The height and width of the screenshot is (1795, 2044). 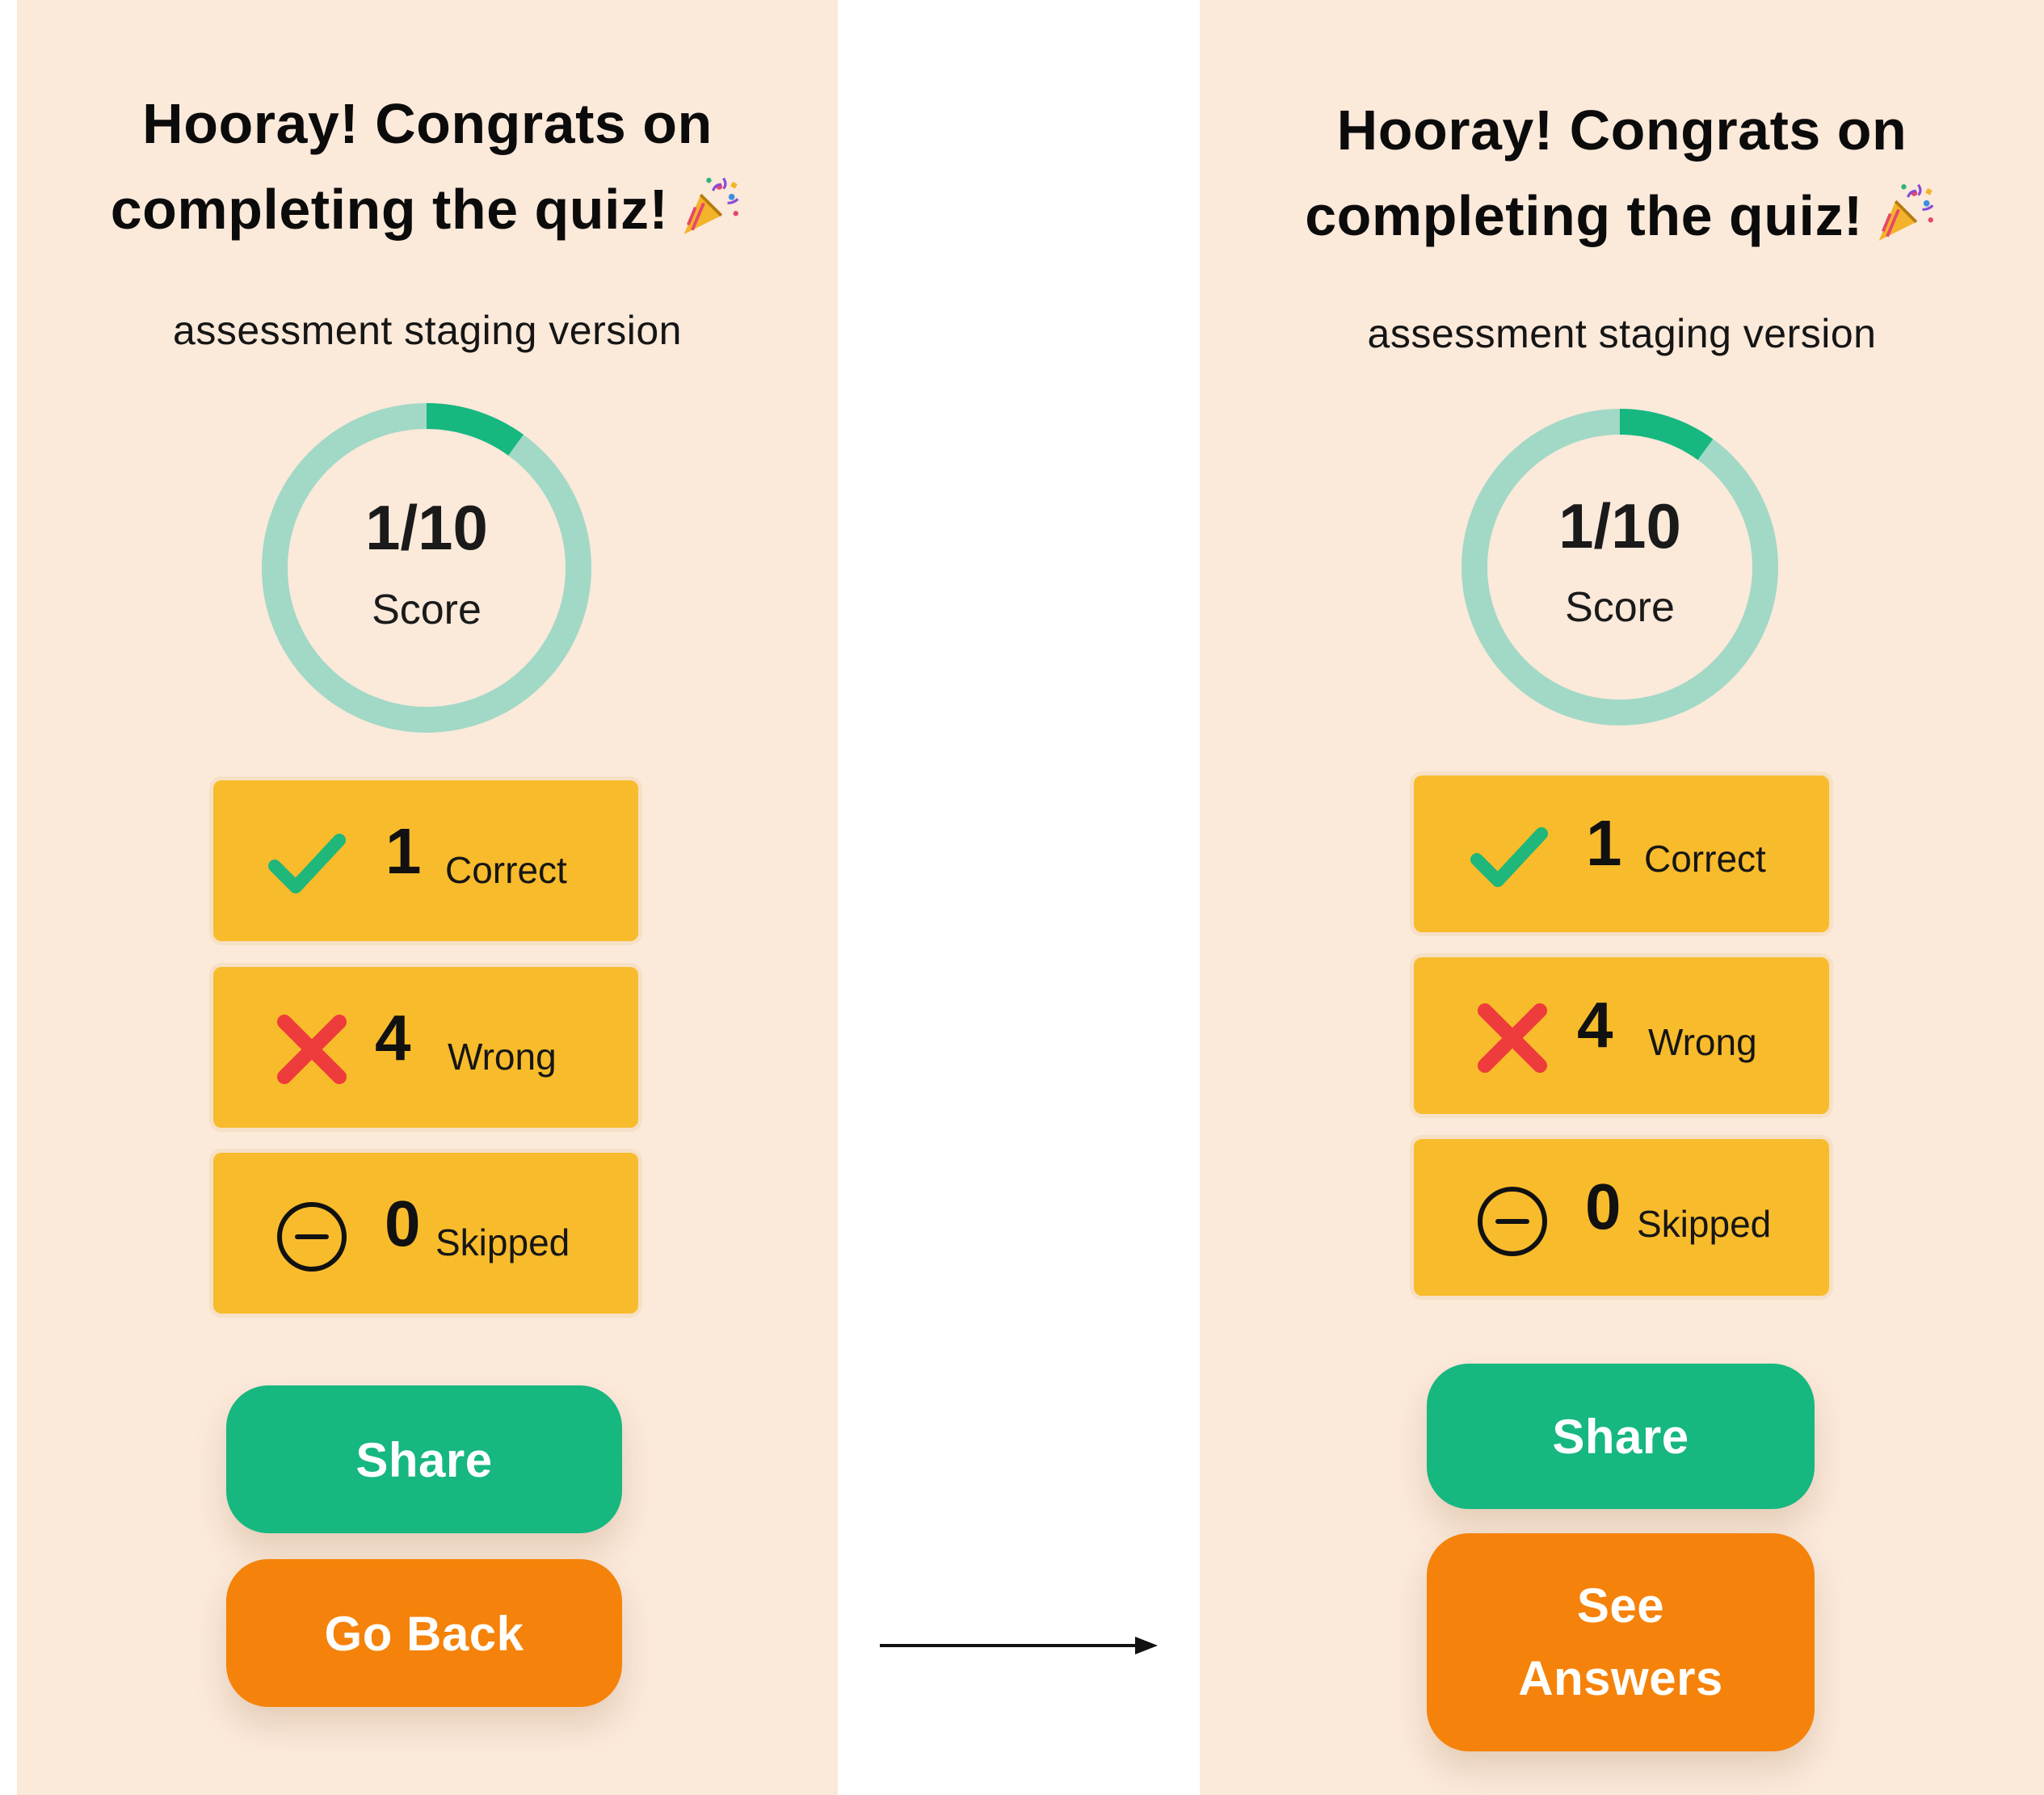 What do you see at coordinates (1019, 1645) in the screenshot?
I see `right-arrow-icon` at bounding box center [1019, 1645].